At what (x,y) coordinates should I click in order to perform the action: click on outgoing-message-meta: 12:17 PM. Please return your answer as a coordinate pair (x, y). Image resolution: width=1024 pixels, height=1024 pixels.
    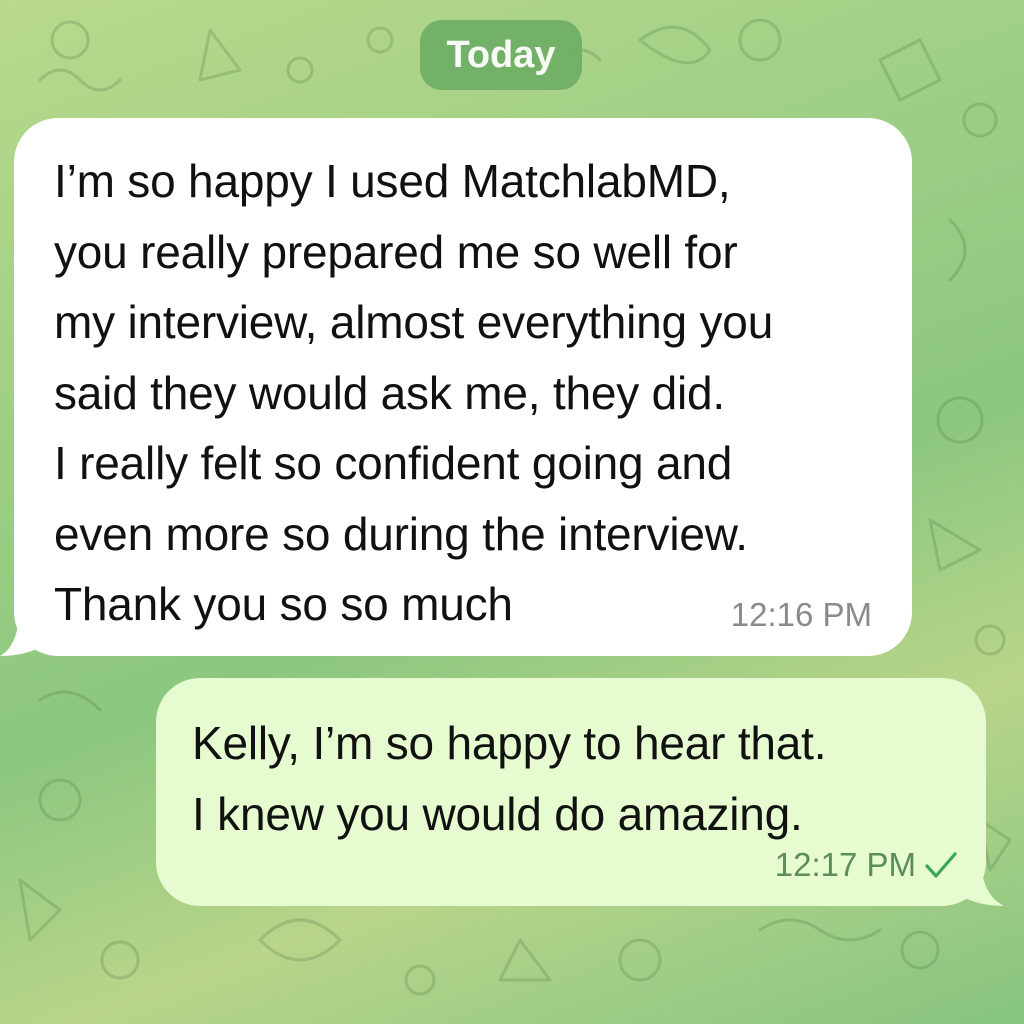
    Looking at the image, I should click on (866, 865).